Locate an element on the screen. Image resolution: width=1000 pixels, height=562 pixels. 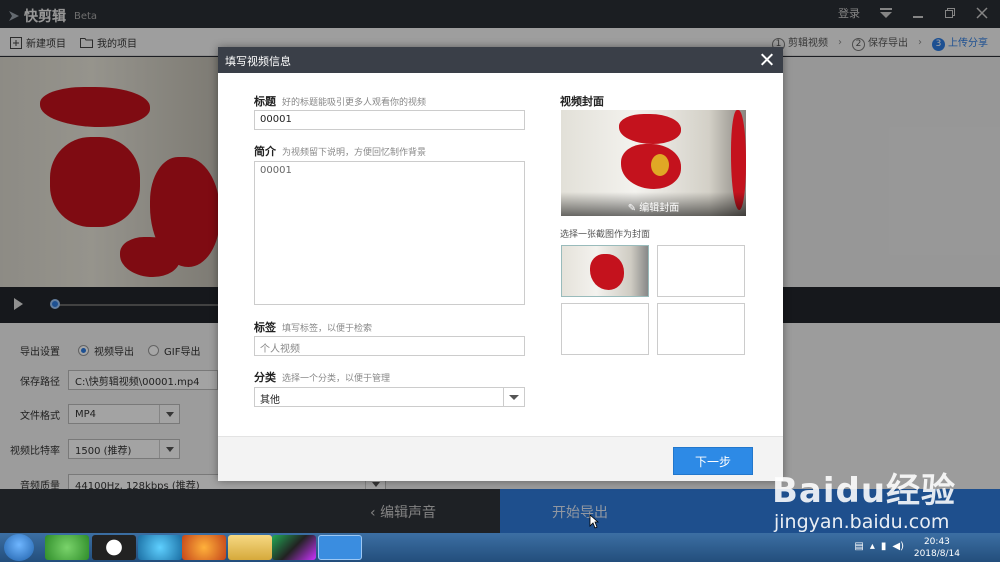
dialog-footer: 下一步 is located at coordinates (500, 458).